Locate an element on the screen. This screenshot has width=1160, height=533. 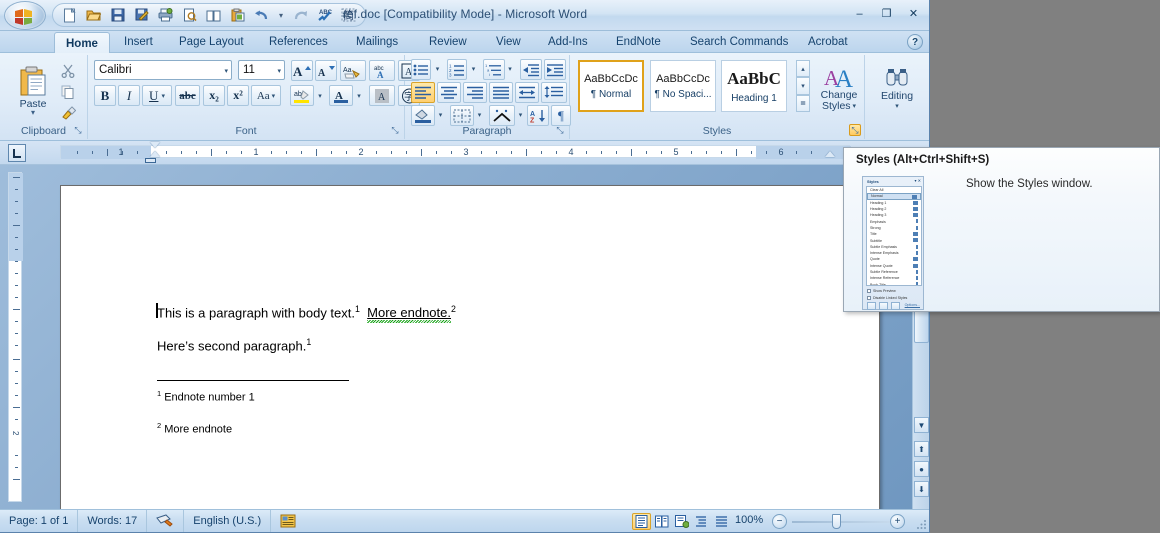
outline-view-button is located at coordinates (701, 521).